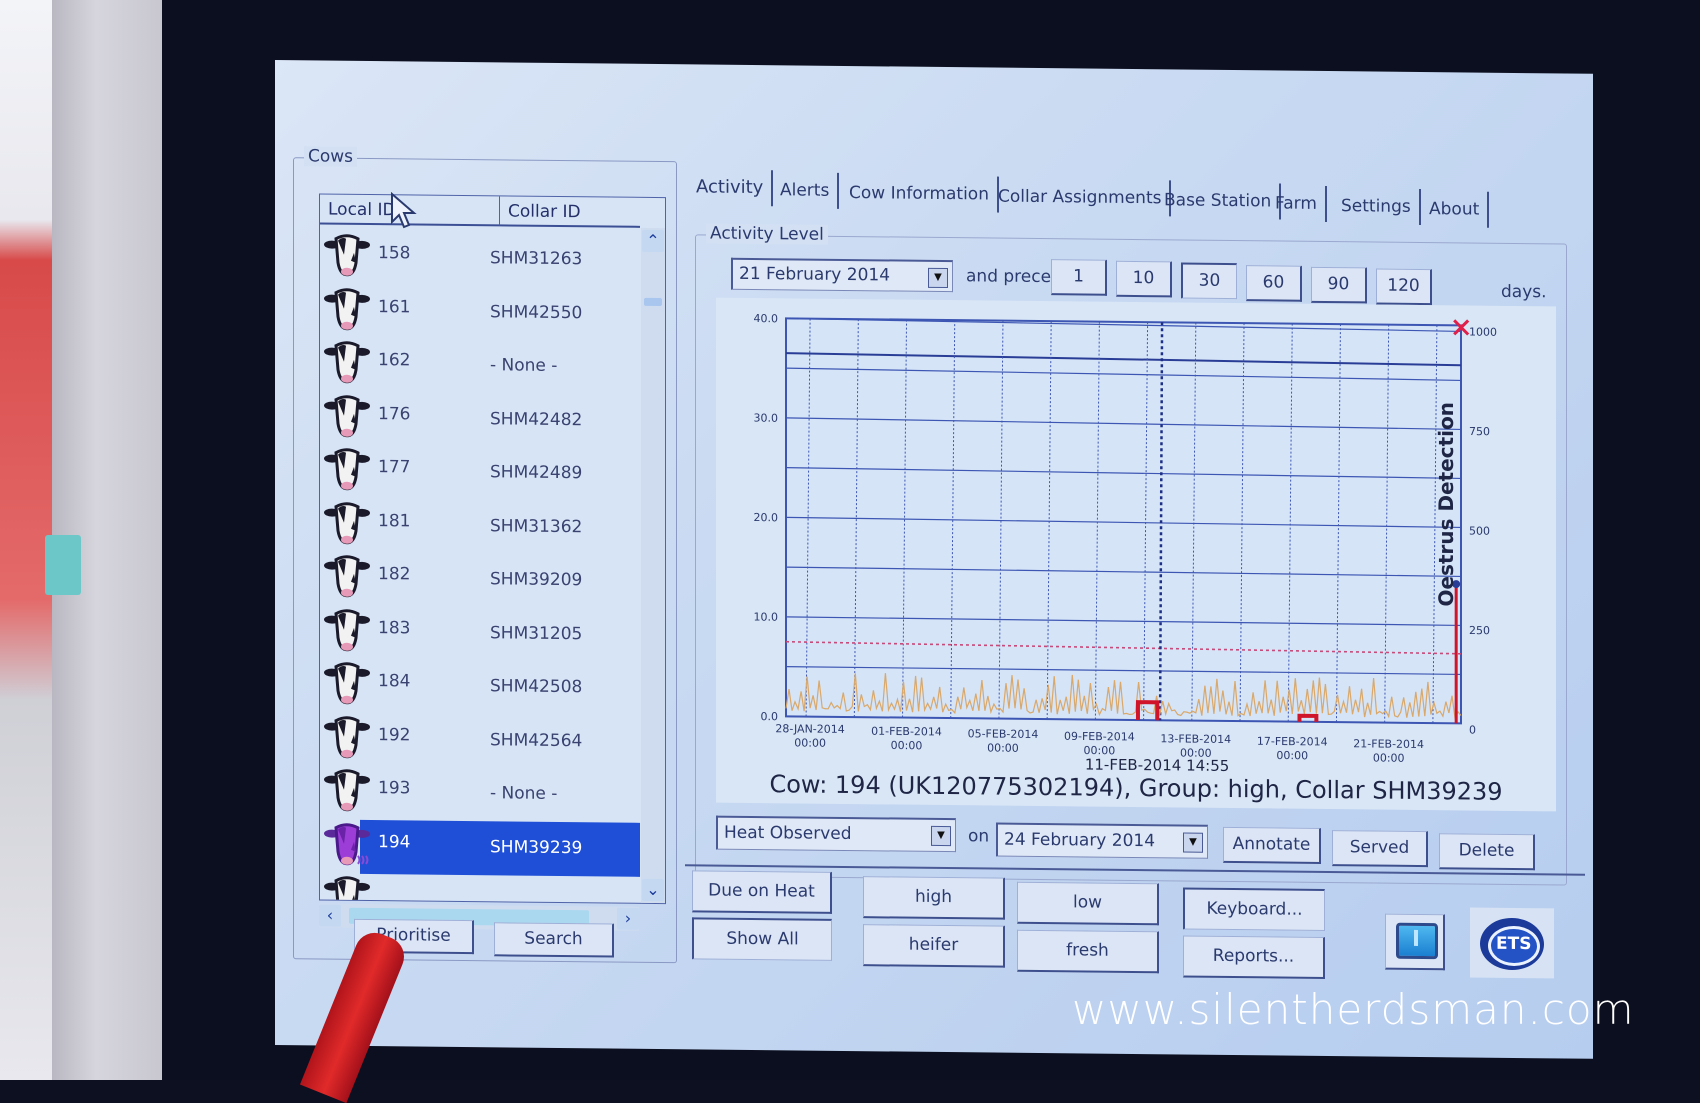 The height and width of the screenshot is (1103, 1700). I want to click on cow-row: 158 SHM31263, so click(480, 254).